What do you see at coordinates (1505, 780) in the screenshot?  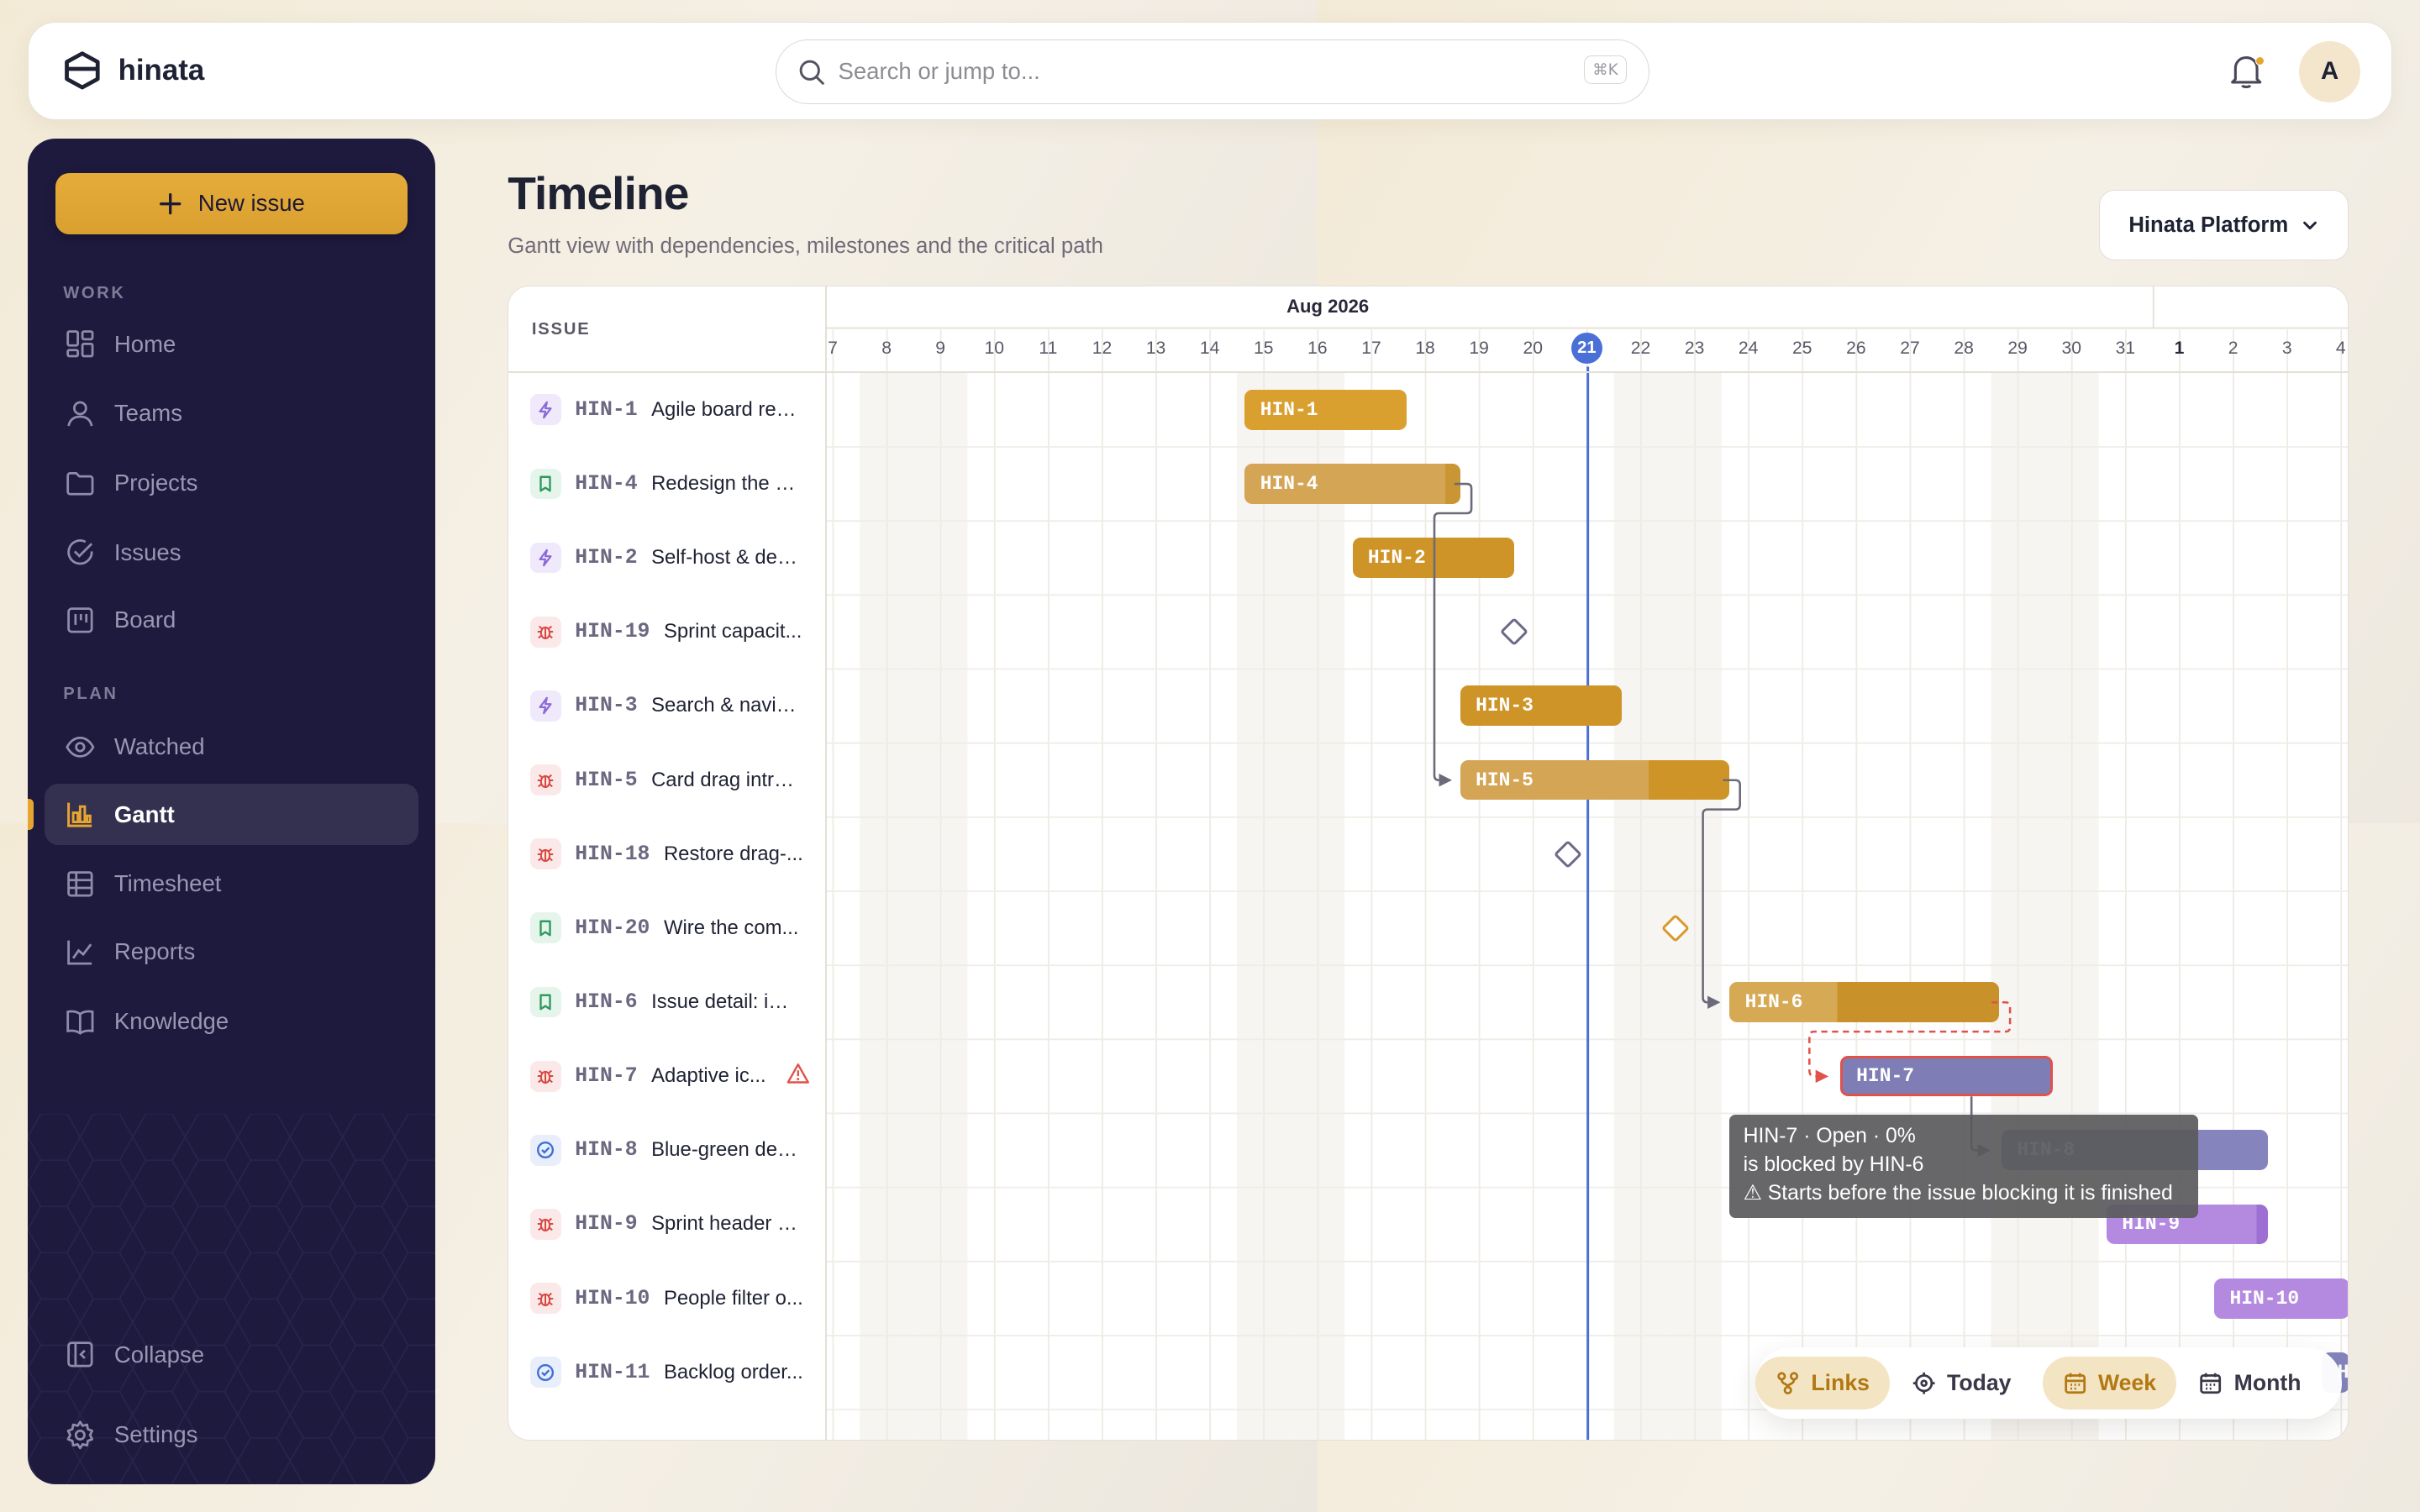 I see `bar-label: HIN-5` at bounding box center [1505, 780].